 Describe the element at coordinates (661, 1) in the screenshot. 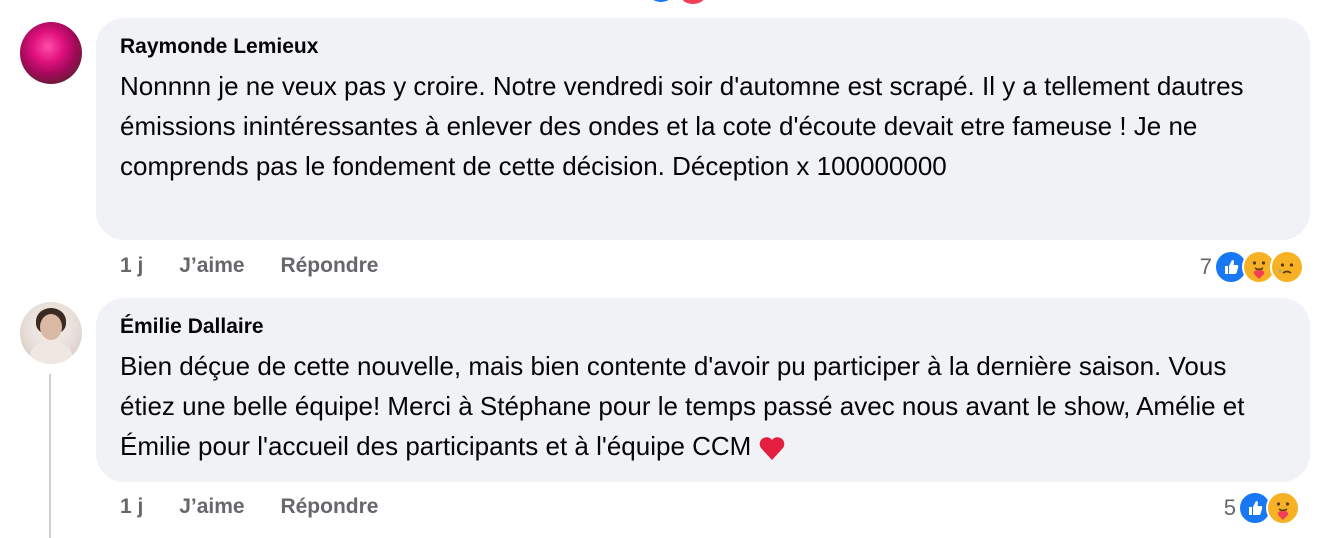

I see `like-icon` at that location.